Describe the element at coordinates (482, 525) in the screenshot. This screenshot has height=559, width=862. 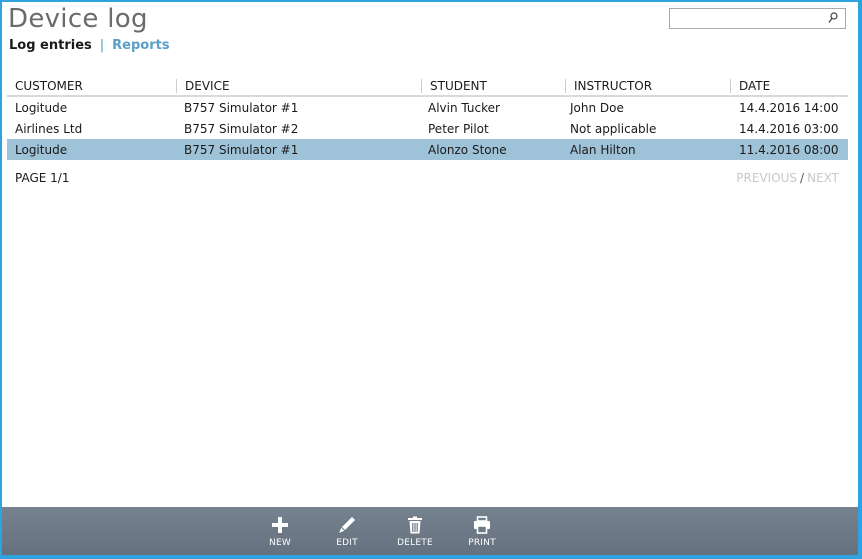
I see `printer-icon` at that location.